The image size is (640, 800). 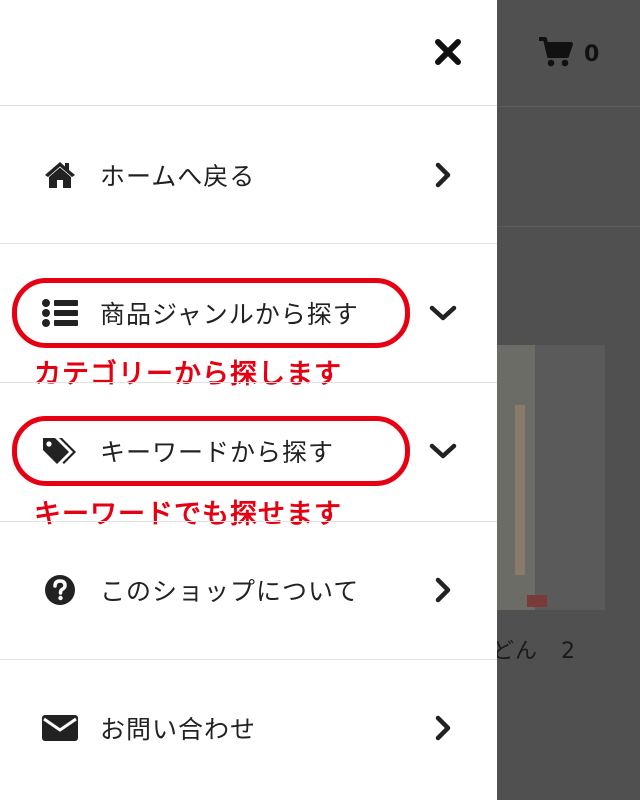 I want to click on menu-item-label: このショップについて, so click(x=230, y=591).